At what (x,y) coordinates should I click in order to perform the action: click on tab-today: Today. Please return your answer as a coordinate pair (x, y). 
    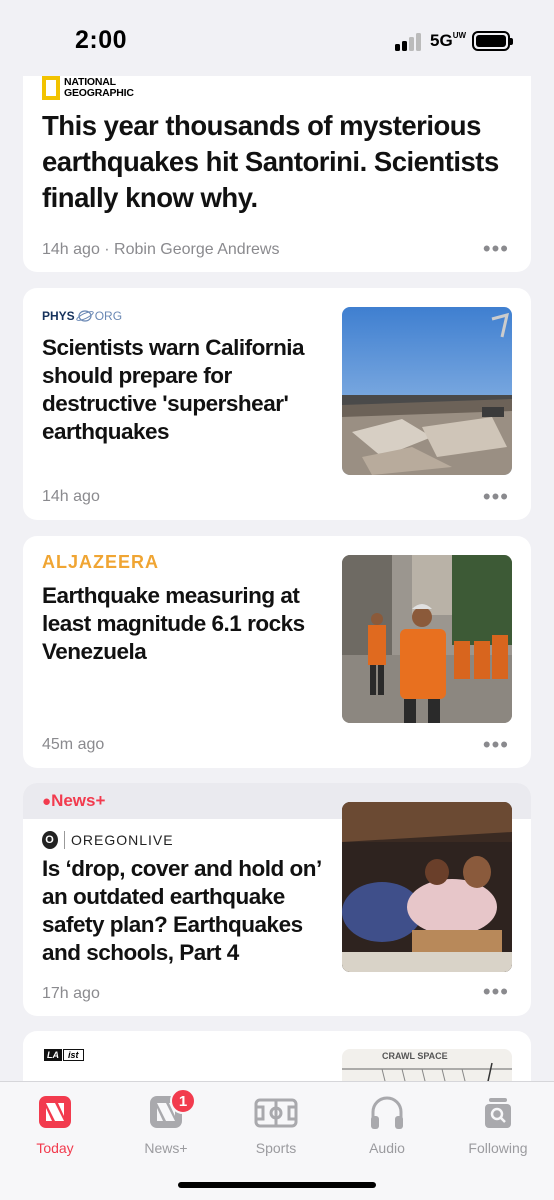
    Looking at the image, I should click on (55, 1123).